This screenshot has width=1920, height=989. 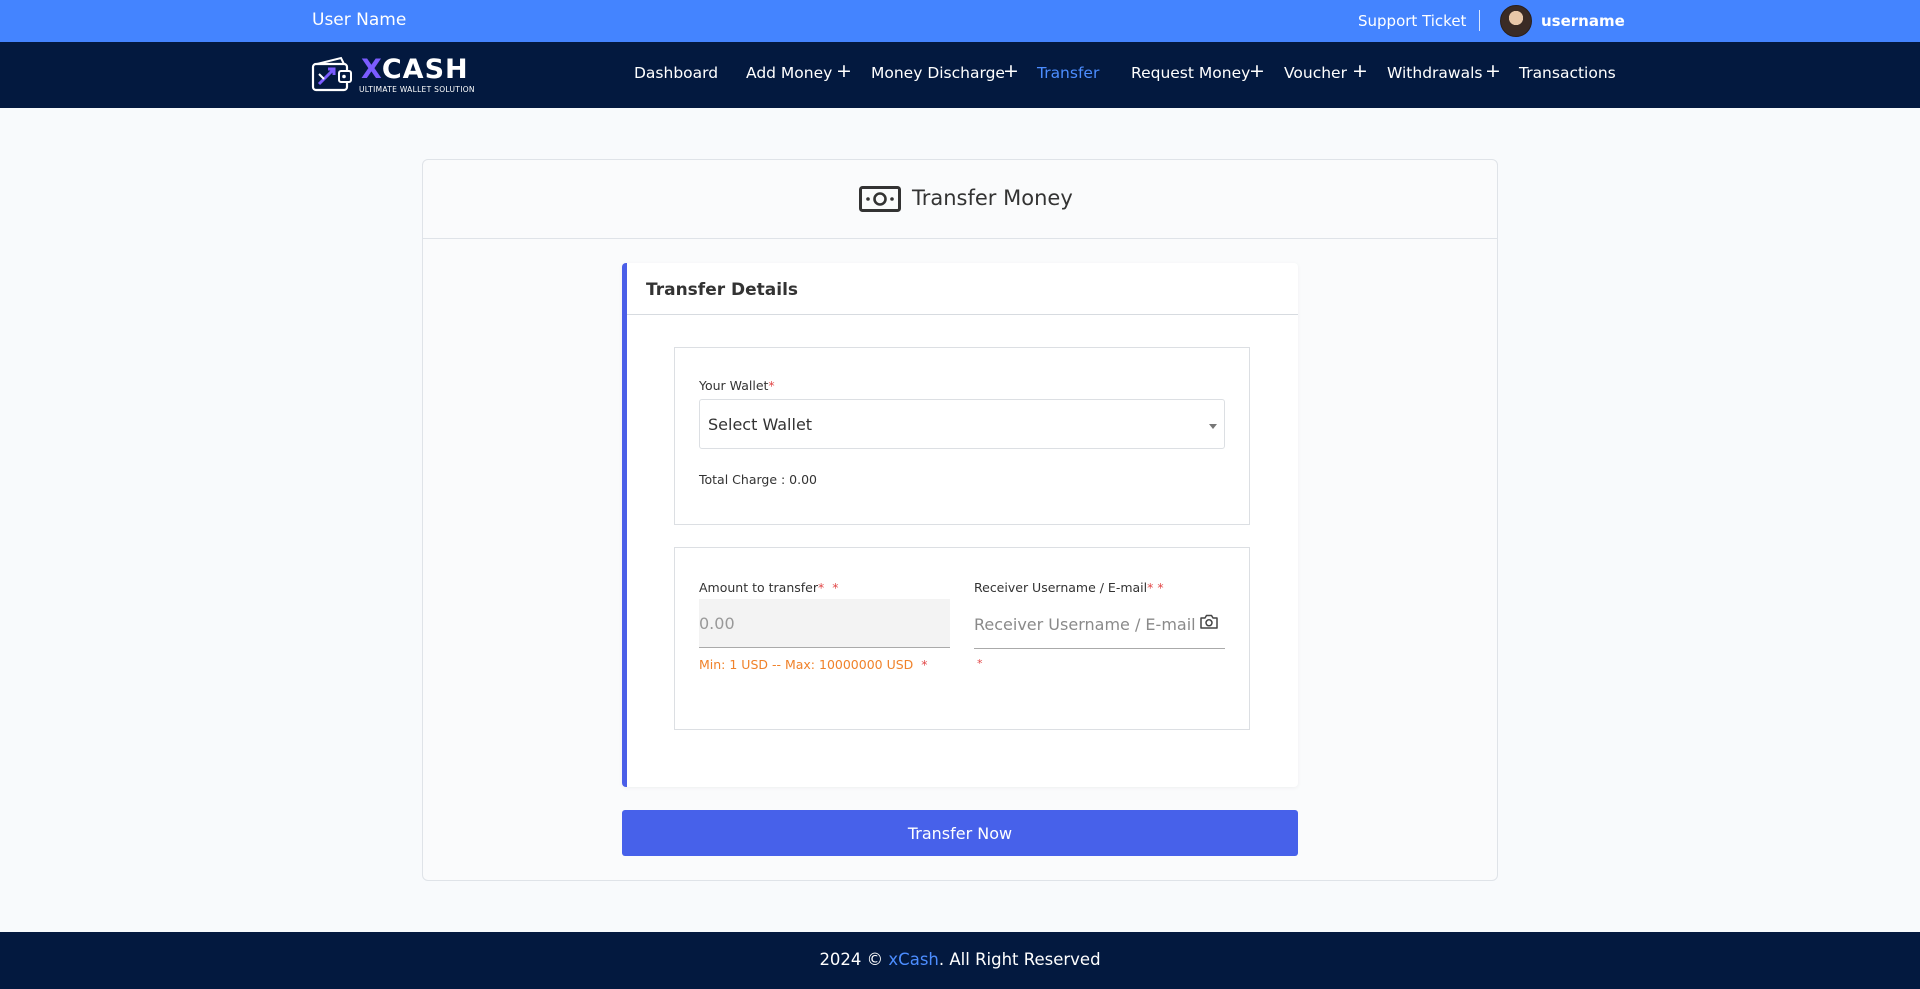 I want to click on username-menu: username, so click(x=1583, y=21).